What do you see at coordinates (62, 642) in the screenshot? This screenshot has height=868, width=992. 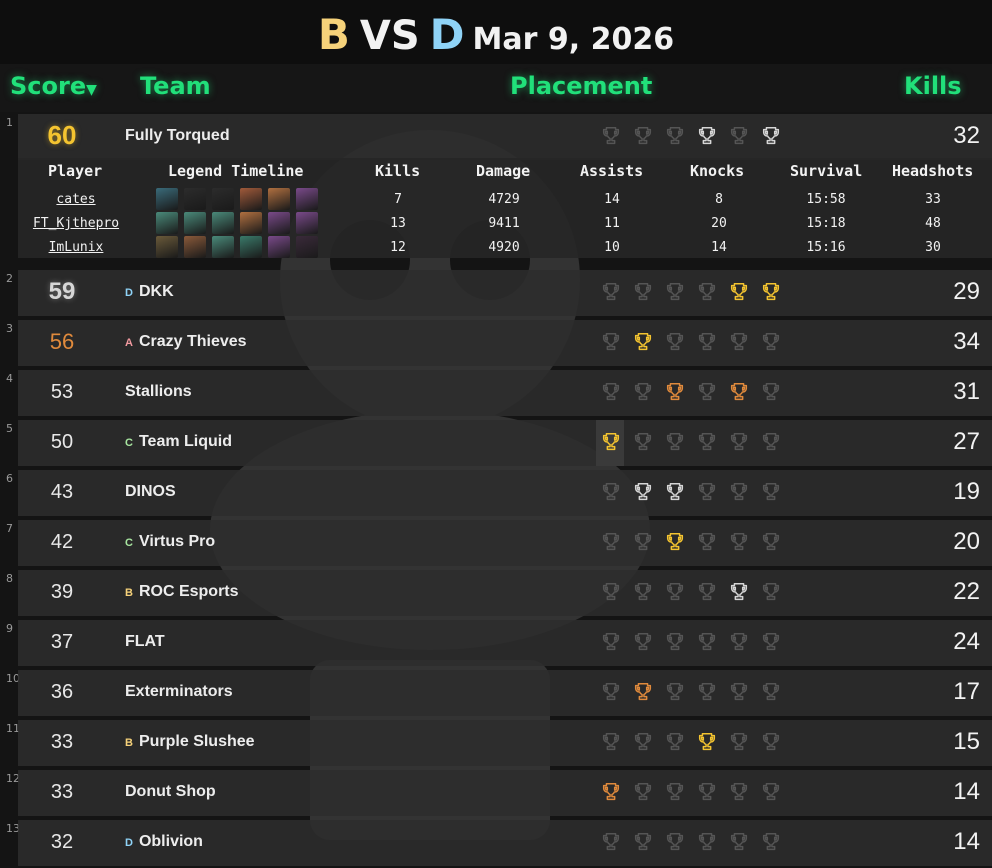 I see `team-score: 37` at bounding box center [62, 642].